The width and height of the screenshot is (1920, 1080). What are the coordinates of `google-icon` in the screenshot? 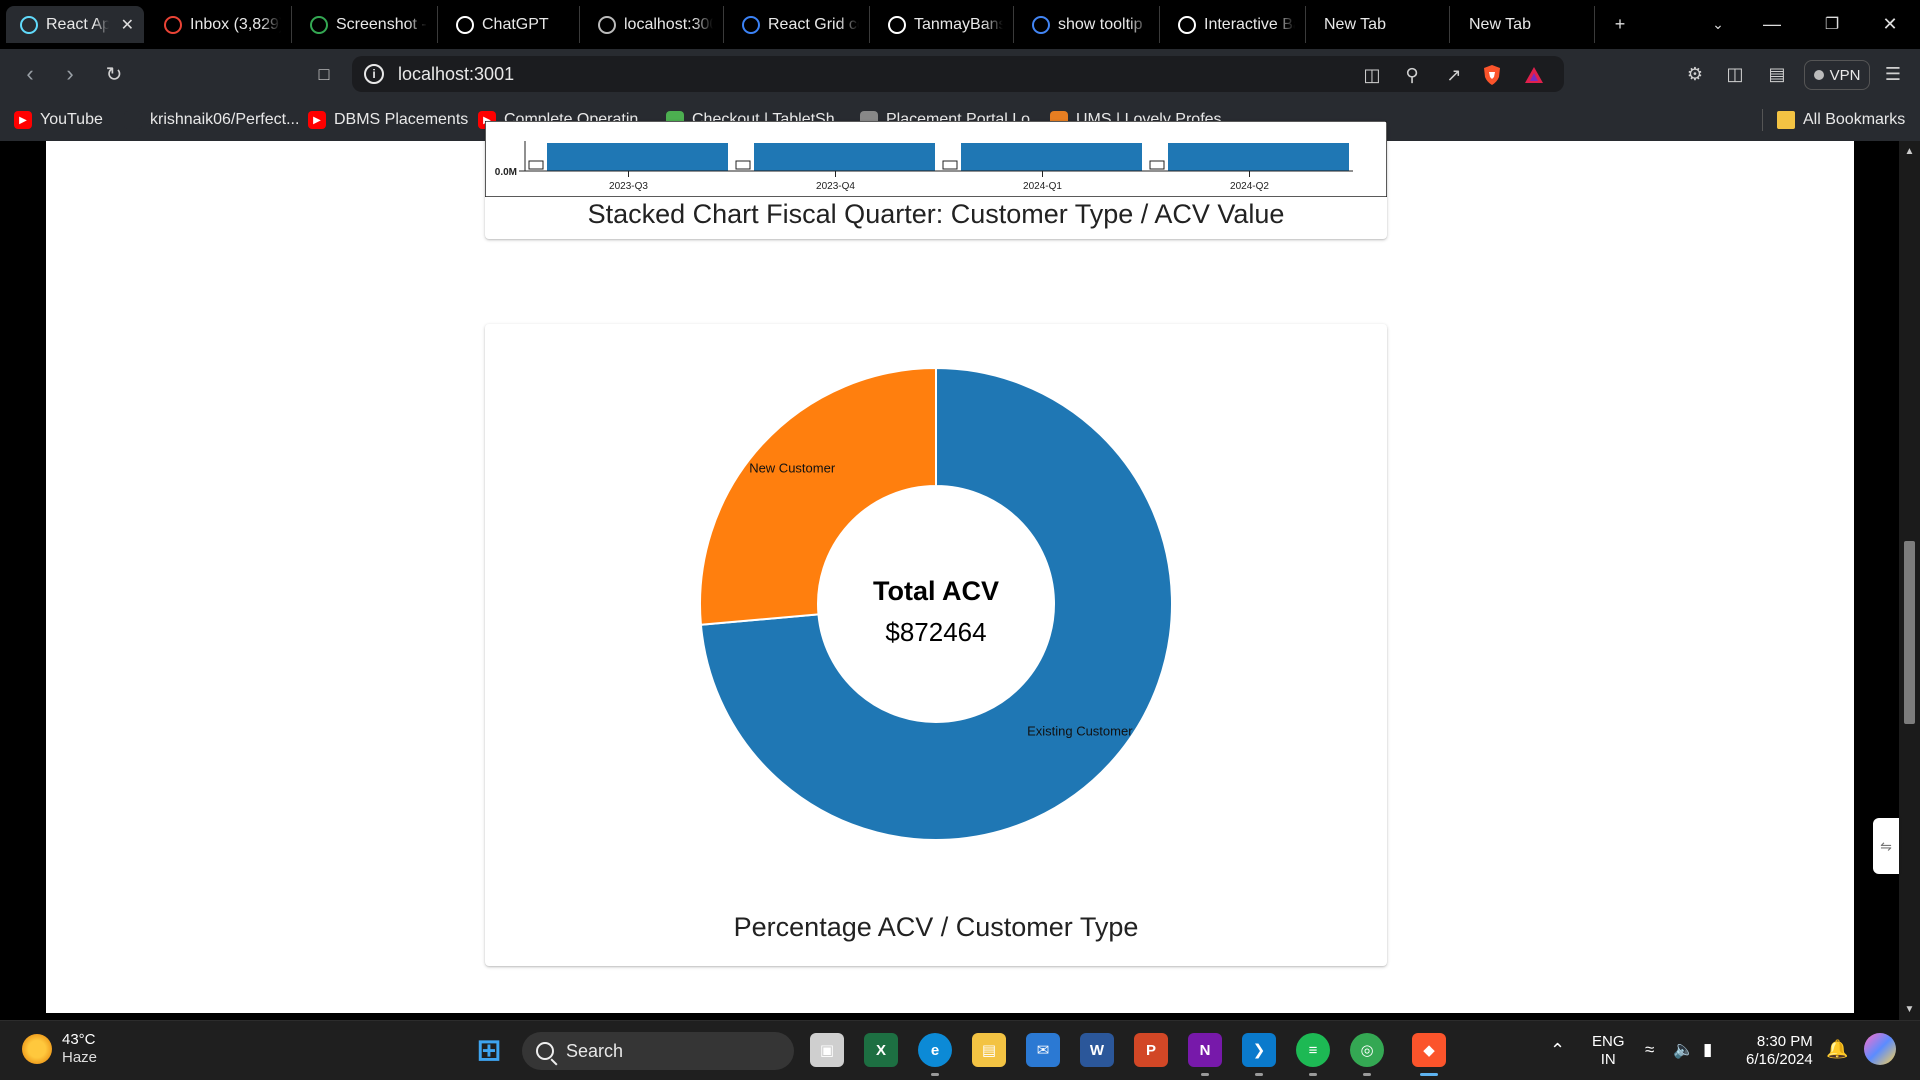 It's located at (1041, 24).